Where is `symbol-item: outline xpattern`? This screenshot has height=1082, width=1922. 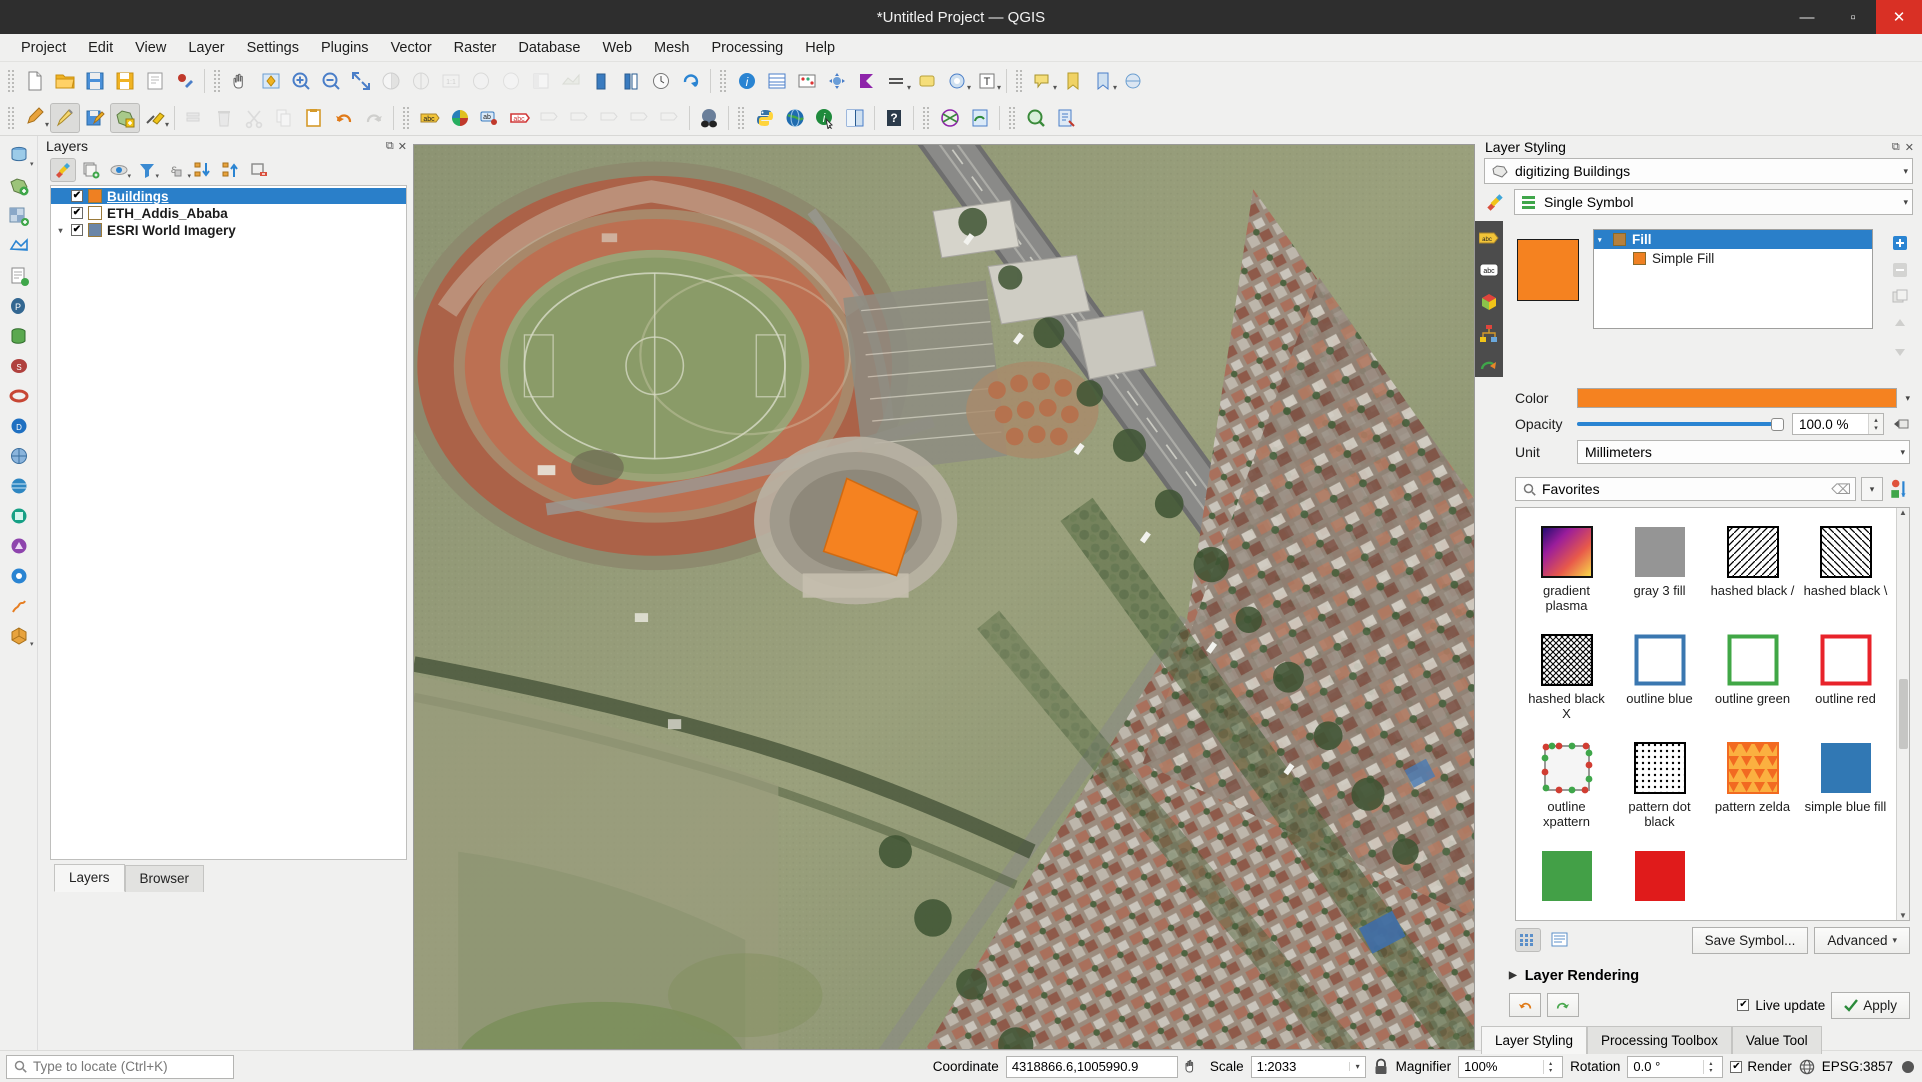 symbol-item: outline xpattern is located at coordinates (1566, 788).